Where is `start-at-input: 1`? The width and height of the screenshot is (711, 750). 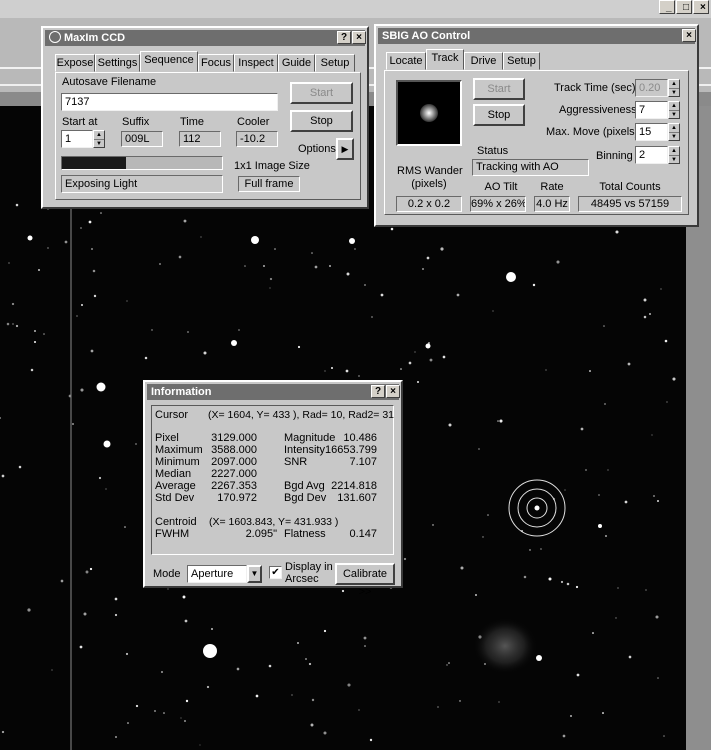 start-at-input: 1 is located at coordinates (77, 139).